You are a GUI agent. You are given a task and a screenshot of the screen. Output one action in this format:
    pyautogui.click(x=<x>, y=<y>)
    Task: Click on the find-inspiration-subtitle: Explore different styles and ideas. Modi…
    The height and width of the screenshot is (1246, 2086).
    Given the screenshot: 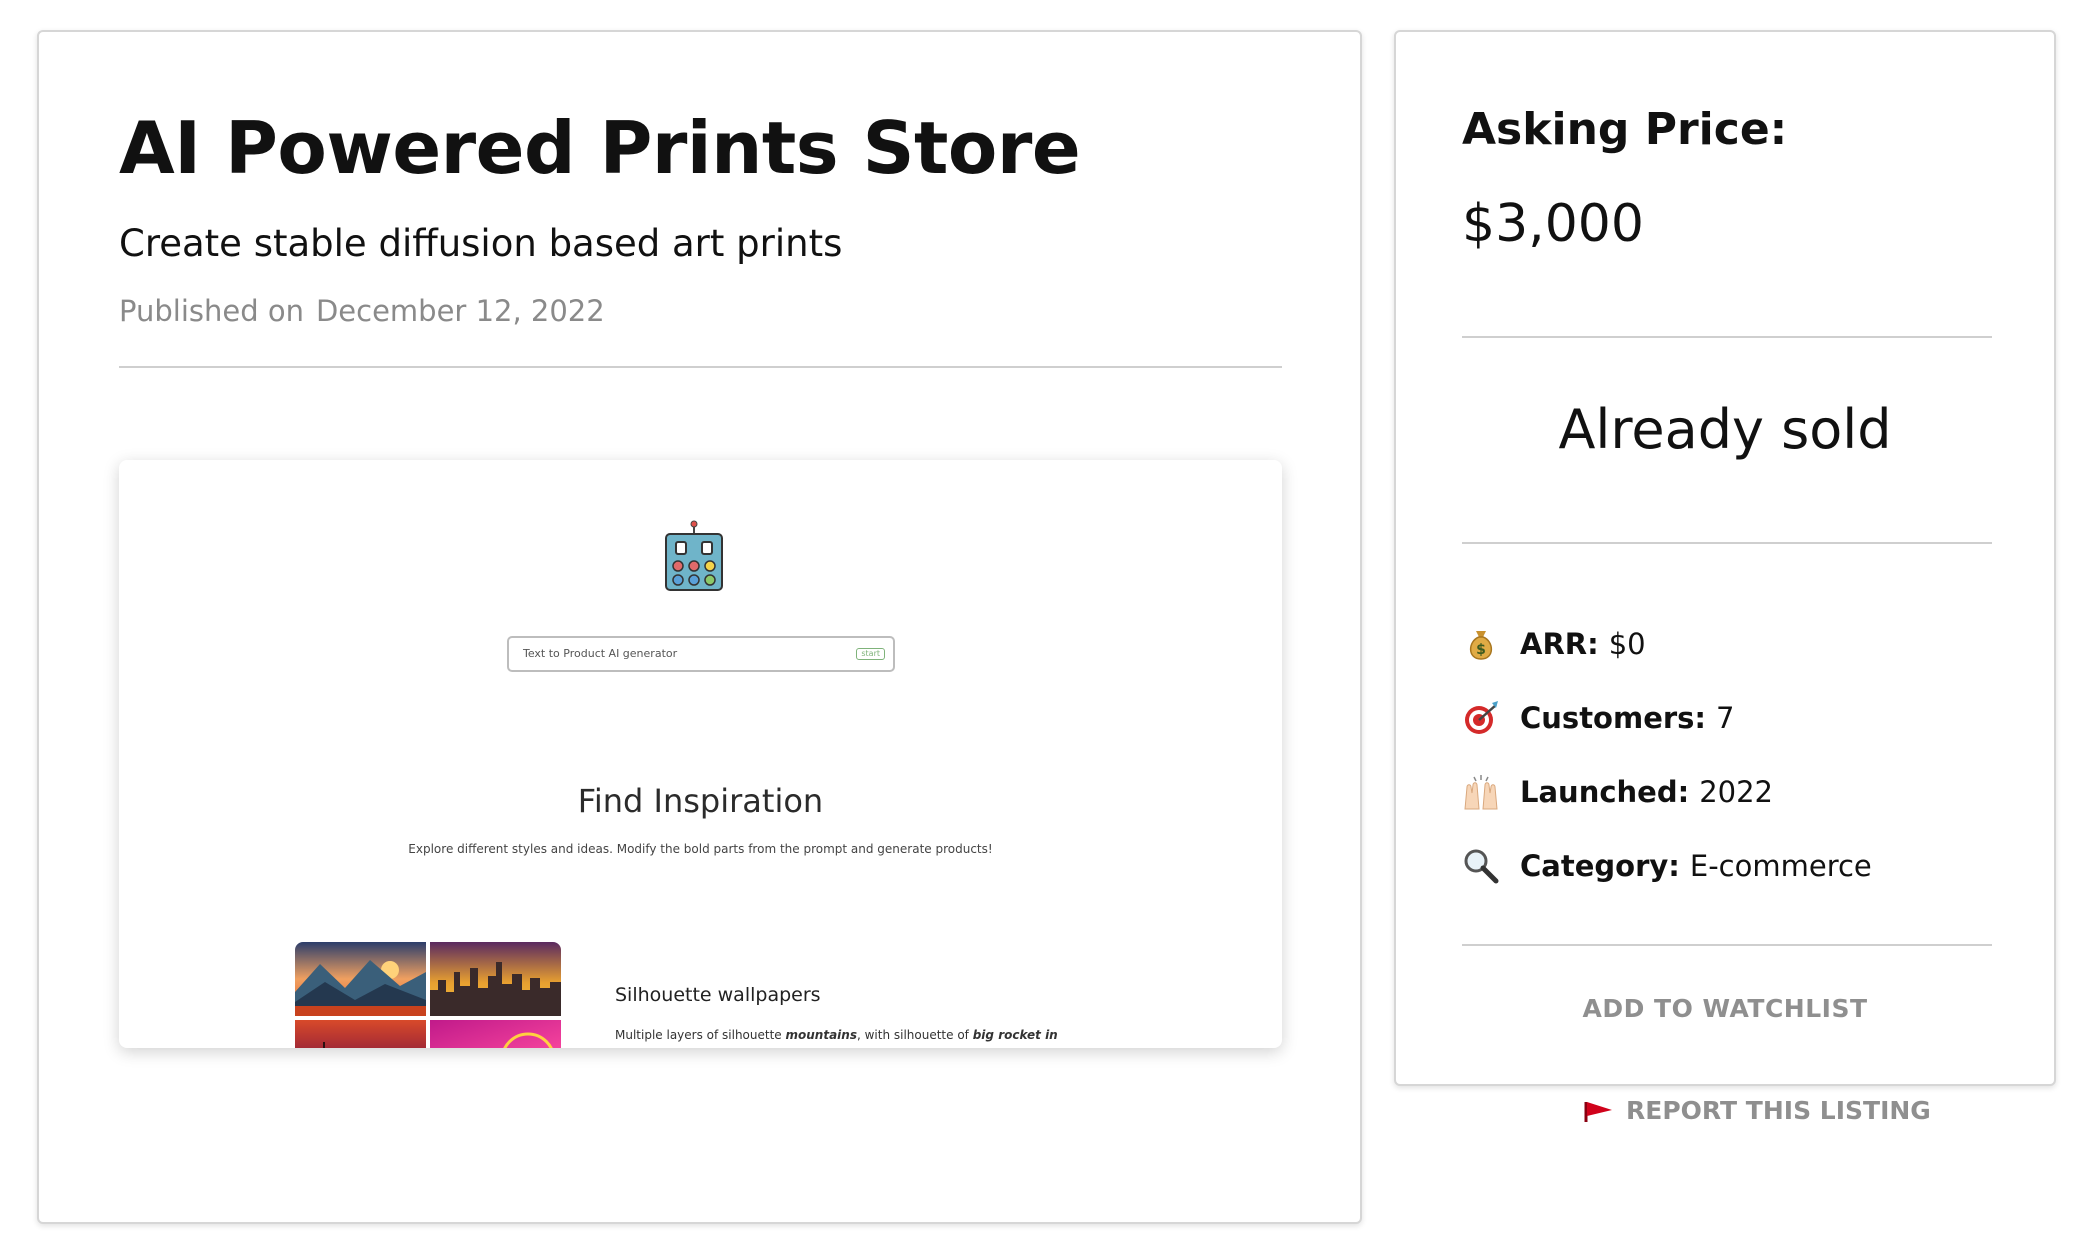 What is the action you would take?
    pyautogui.click(x=700, y=849)
    